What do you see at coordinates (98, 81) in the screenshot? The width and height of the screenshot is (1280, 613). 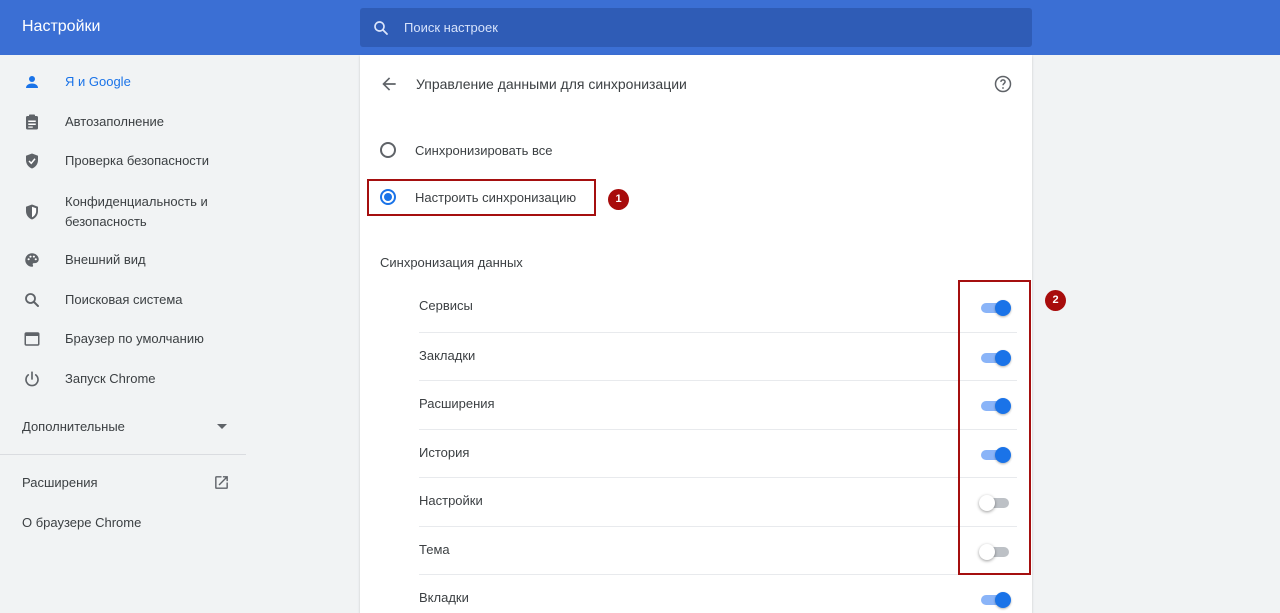 I see `sidebar-item-label: Я и Google` at bounding box center [98, 81].